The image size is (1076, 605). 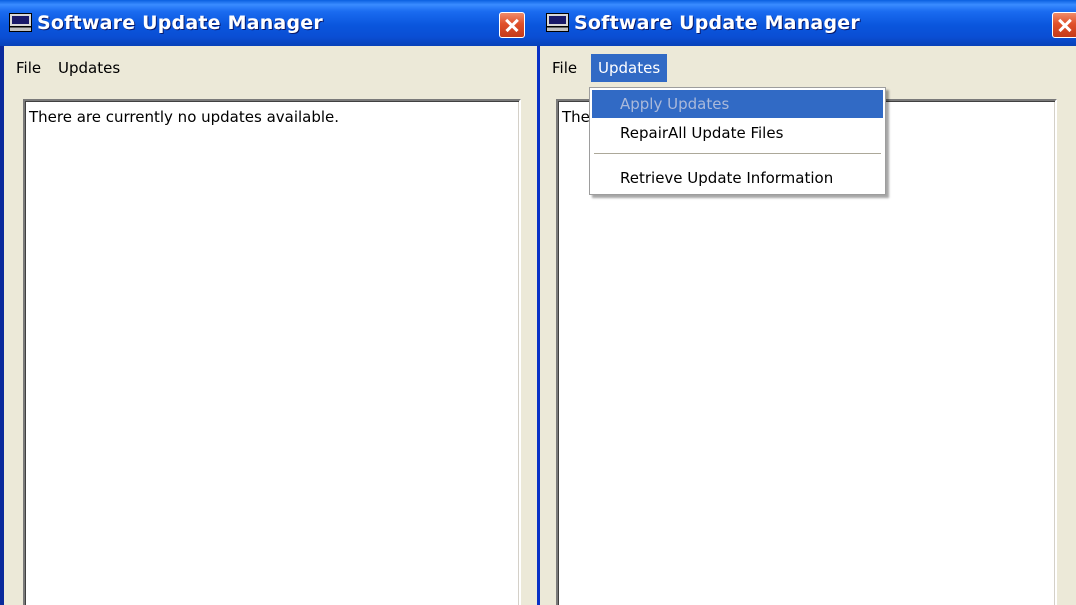 I want to click on menu-item-apply-updates: Apply Updates, so click(x=737, y=104).